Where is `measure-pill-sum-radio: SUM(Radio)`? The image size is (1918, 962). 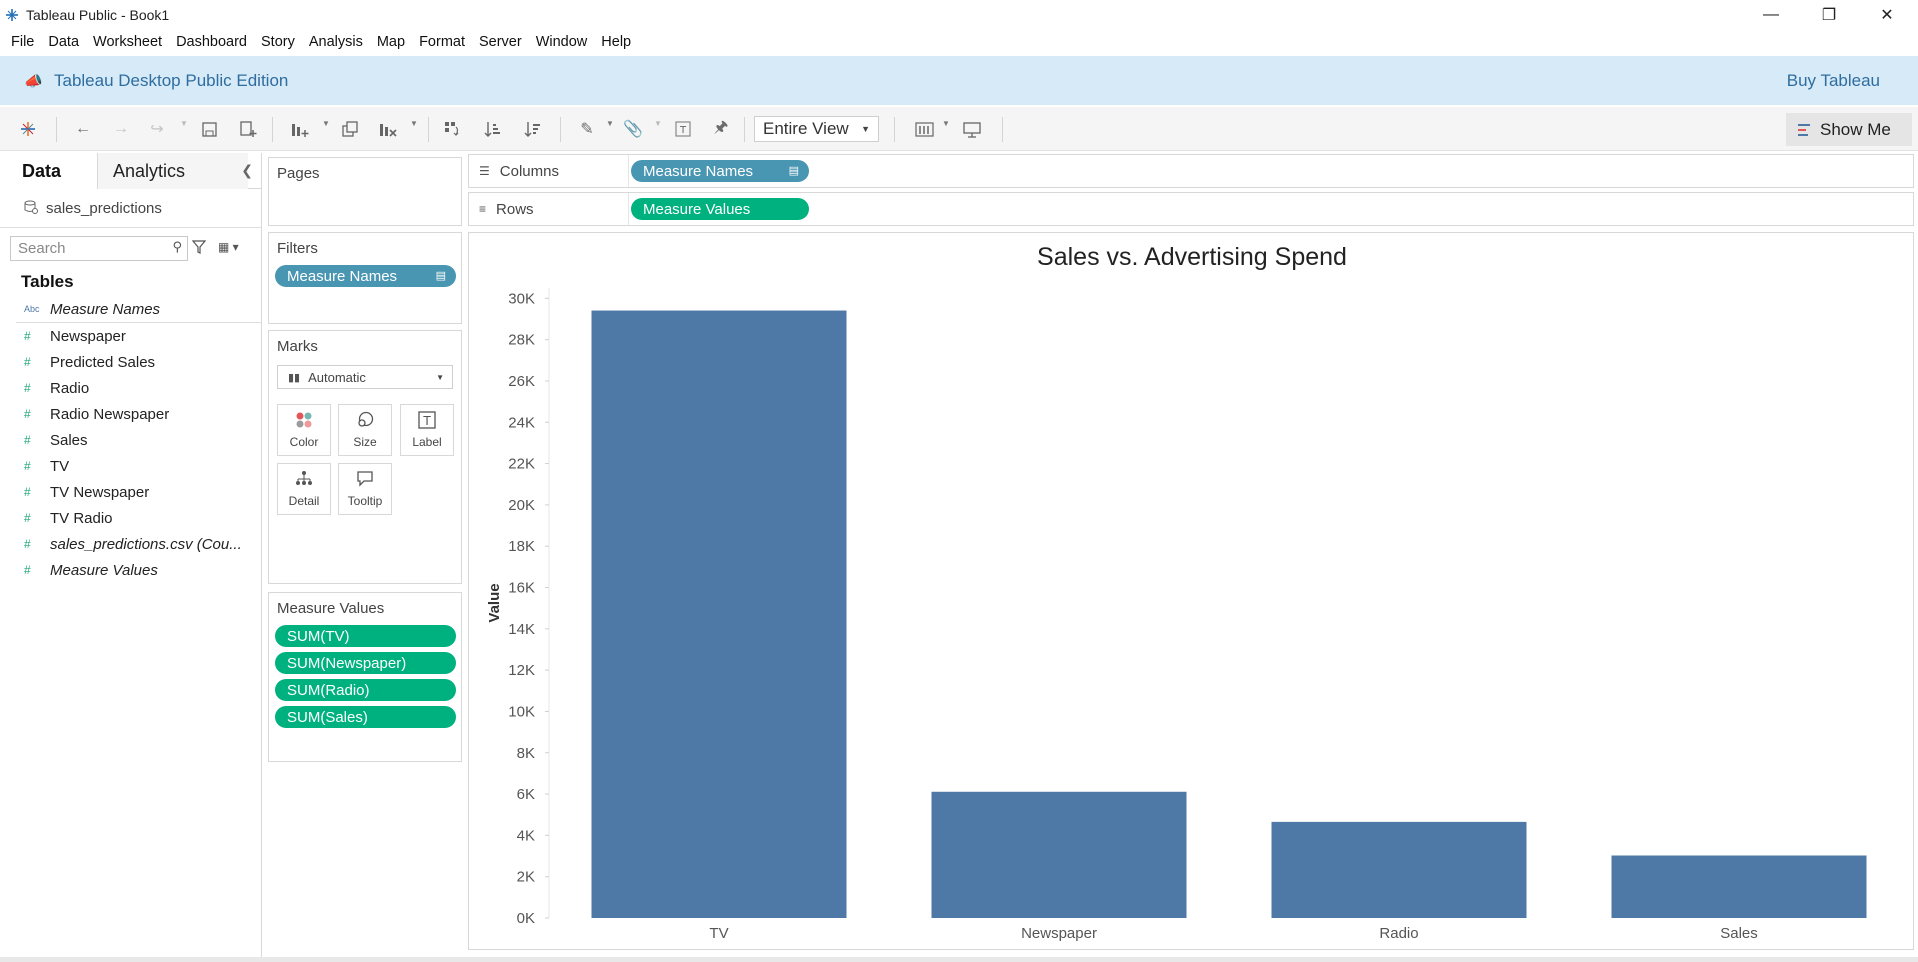
measure-pill-sum-radio: SUM(Radio) is located at coordinates (365, 690).